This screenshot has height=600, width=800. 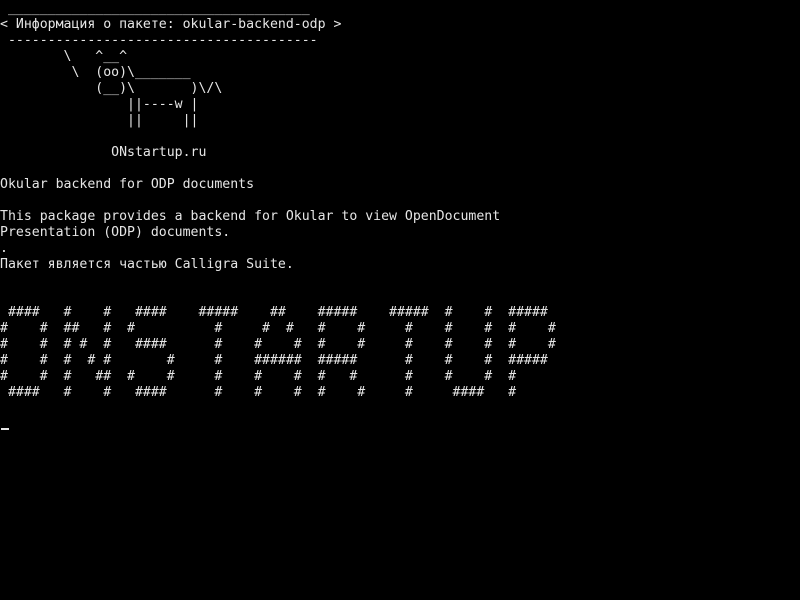 What do you see at coordinates (115, 232) in the screenshot?
I see `package-description-line-2: Presentation (ODP) documents.` at bounding box center [115, 232].